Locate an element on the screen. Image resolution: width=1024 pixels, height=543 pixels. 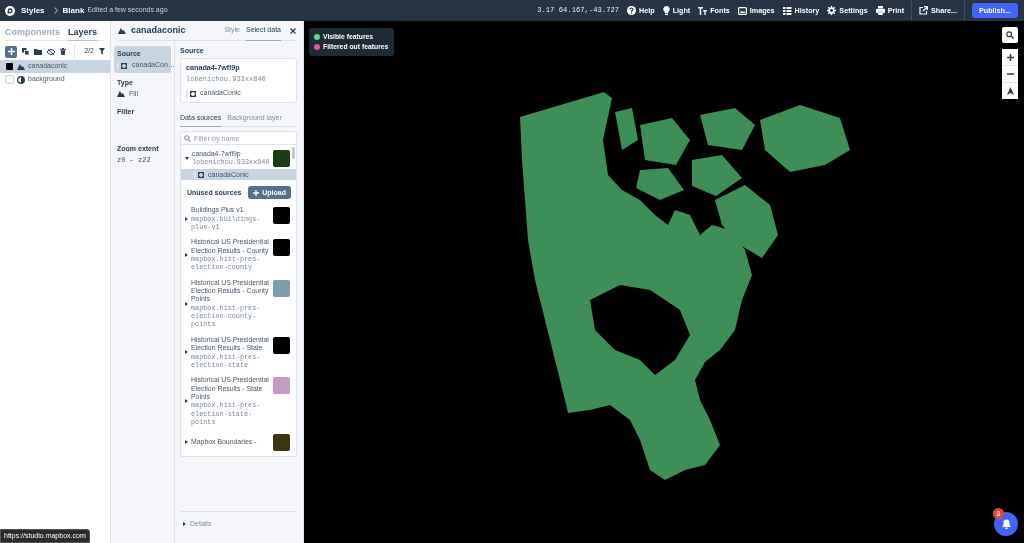
search-button is located at coordinates (1010, 35).